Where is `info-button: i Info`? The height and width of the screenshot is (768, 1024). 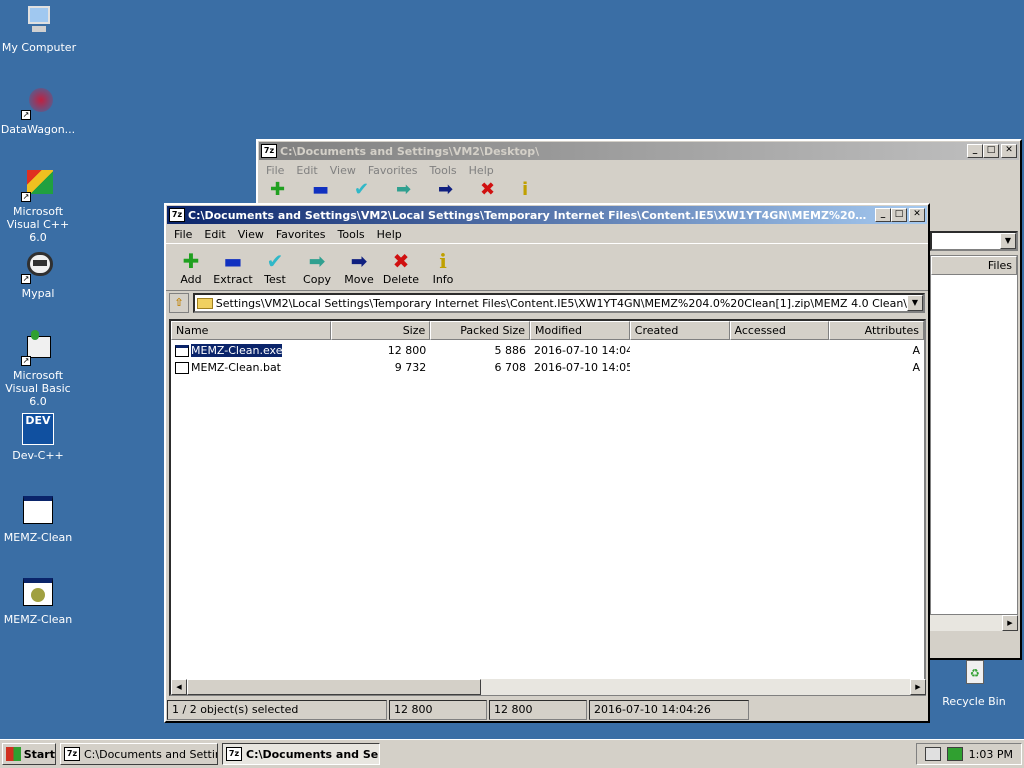
info-button: i Info is located at coordinates (443, 267).